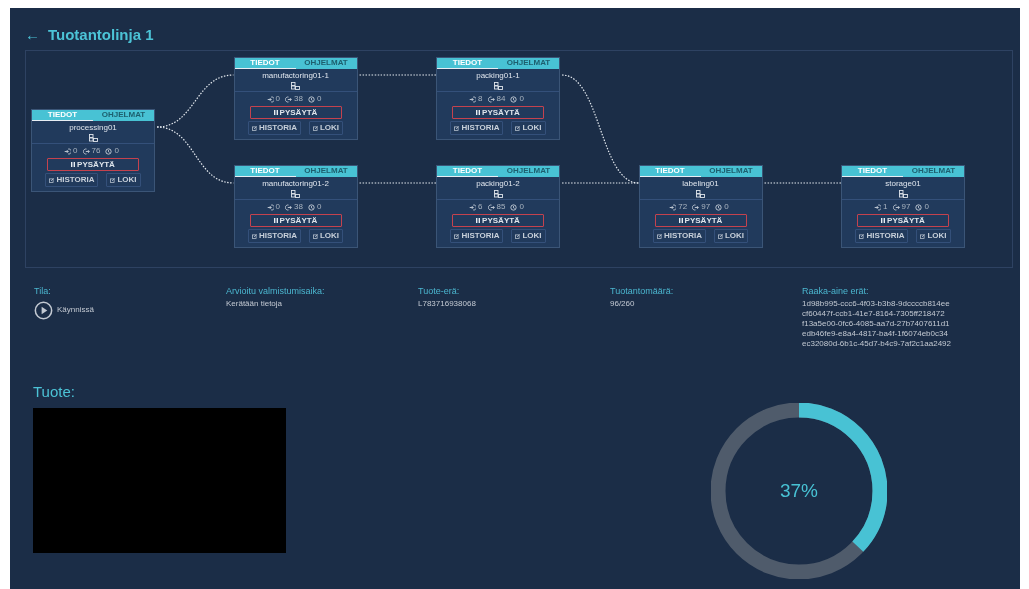  Describe the element at coordinates (876, 303) in the screenshot. I see `field-value: 1d98b995-ccc6-4f03-b3b8-9dccccb814ee` at that location.